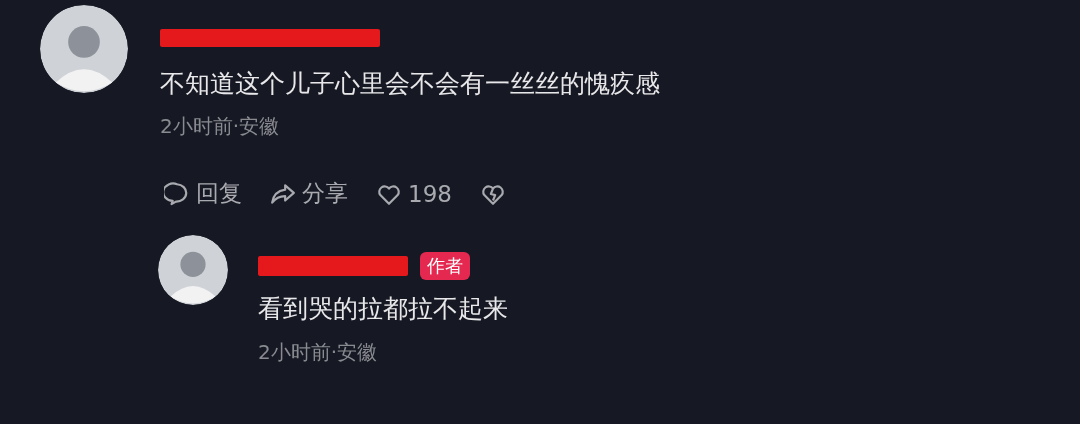 This screenshot has height=424, width=1080. What do you see at coordinates (410, 84) in the screenshot?
I see `comment-text: 不知道这个儿子心里会不会有一丝丝的愧疚感` at bounding box center [410, 84].